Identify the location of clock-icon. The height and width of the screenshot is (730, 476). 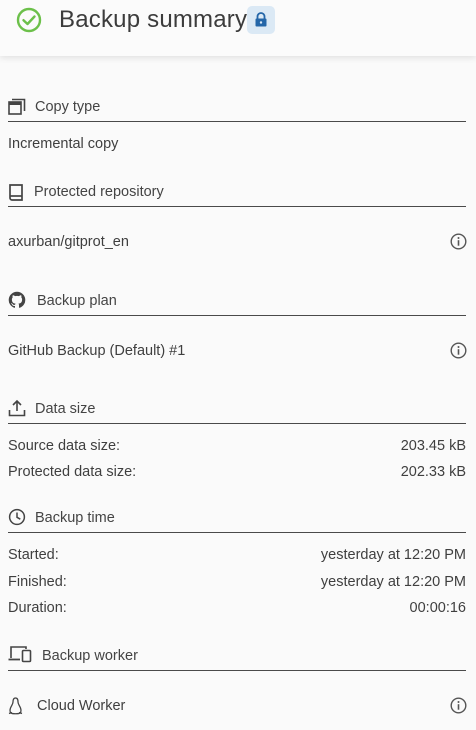
(17, 517).